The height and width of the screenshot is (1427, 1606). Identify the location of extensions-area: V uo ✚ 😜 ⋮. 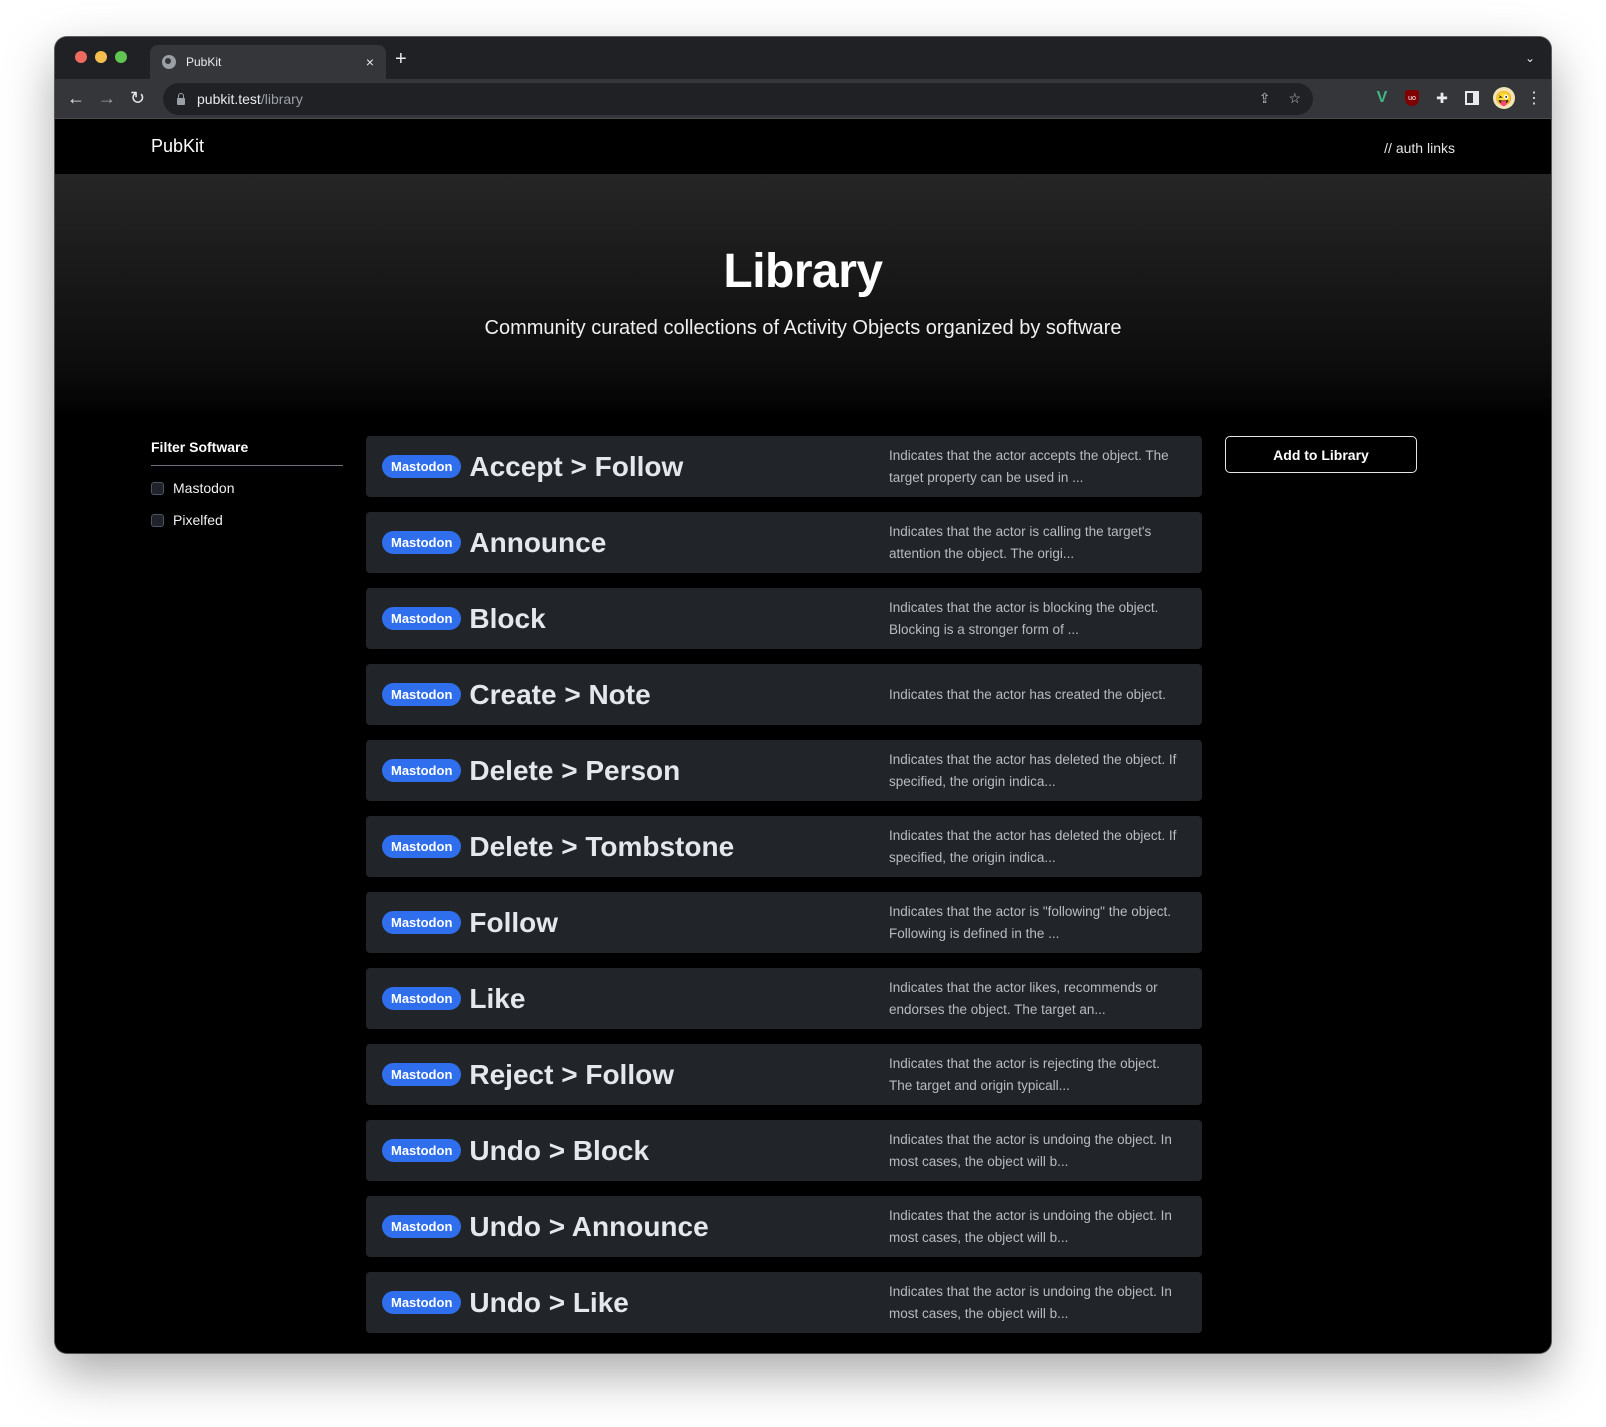
(1457, 98).